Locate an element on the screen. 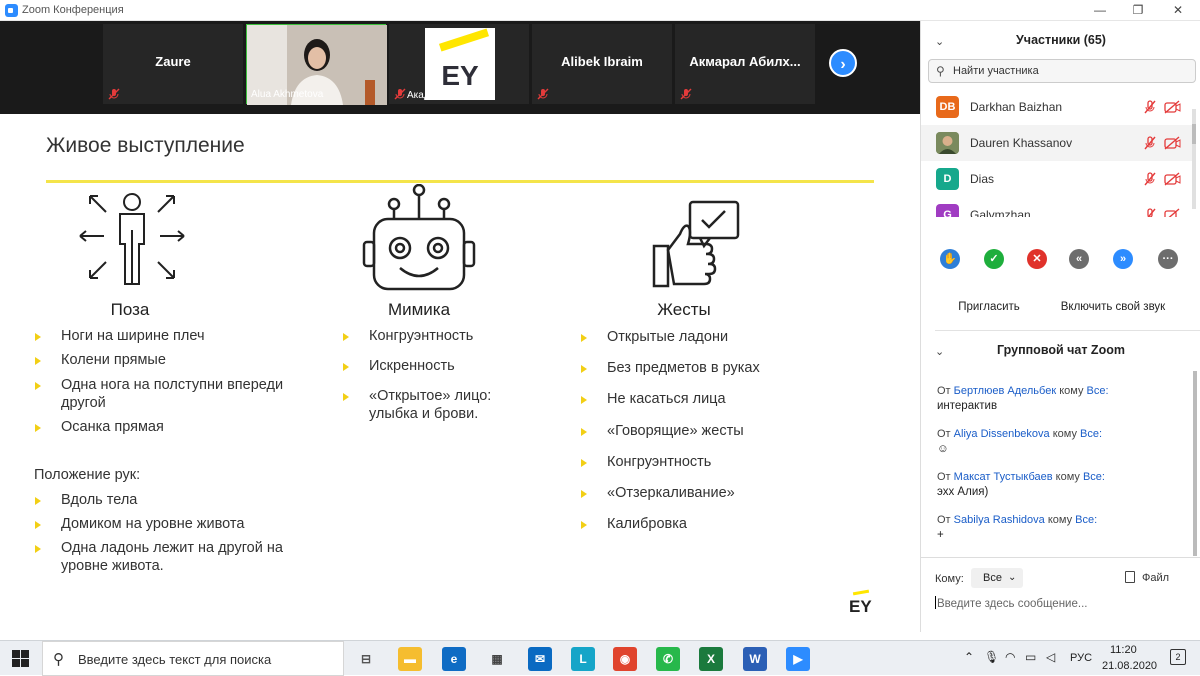 The width and height of the screenshot is (1200, 676). participants-title: Участники (65) is located at coordinates (1061, 40).